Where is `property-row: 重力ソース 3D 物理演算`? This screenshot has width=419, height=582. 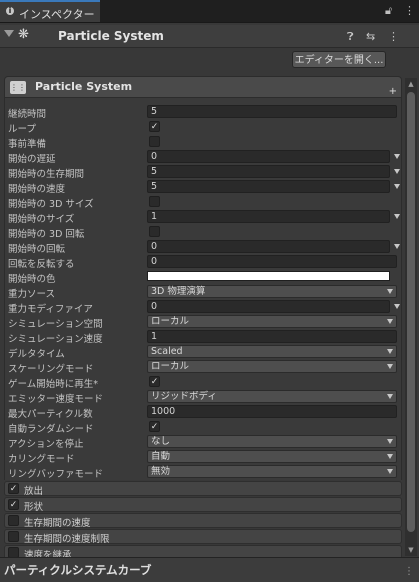 property-row: 重力ソース 3D 物理演算 is located at coordinates (204, 292).